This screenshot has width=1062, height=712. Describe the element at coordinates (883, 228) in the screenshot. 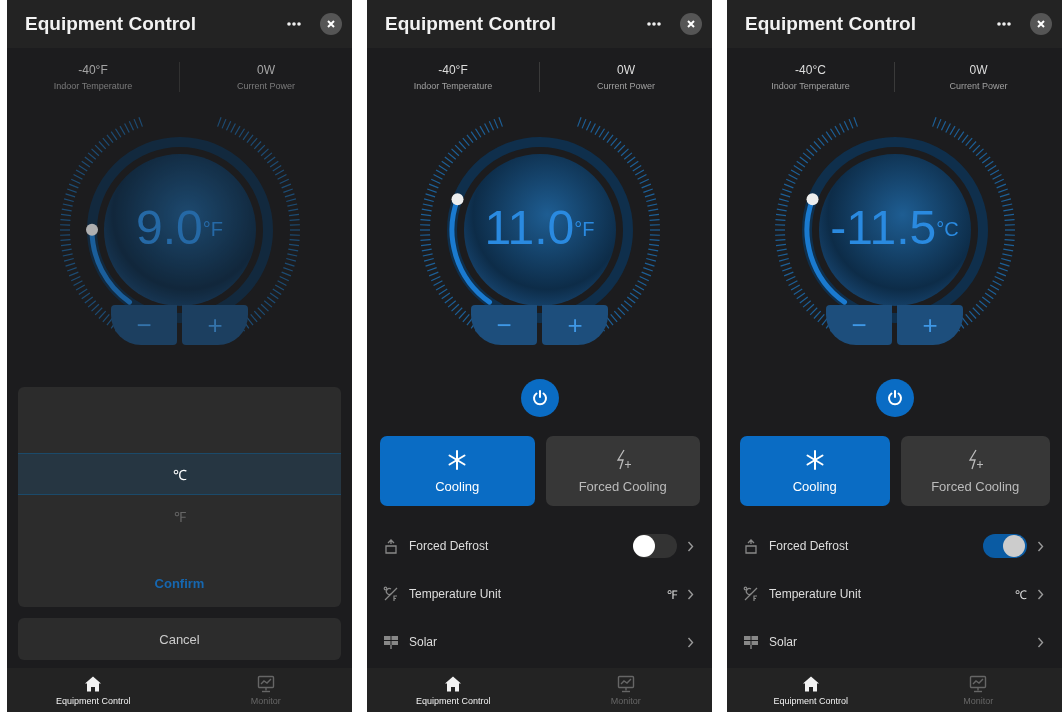

I see `setpoint-value: -11.5` at that location.